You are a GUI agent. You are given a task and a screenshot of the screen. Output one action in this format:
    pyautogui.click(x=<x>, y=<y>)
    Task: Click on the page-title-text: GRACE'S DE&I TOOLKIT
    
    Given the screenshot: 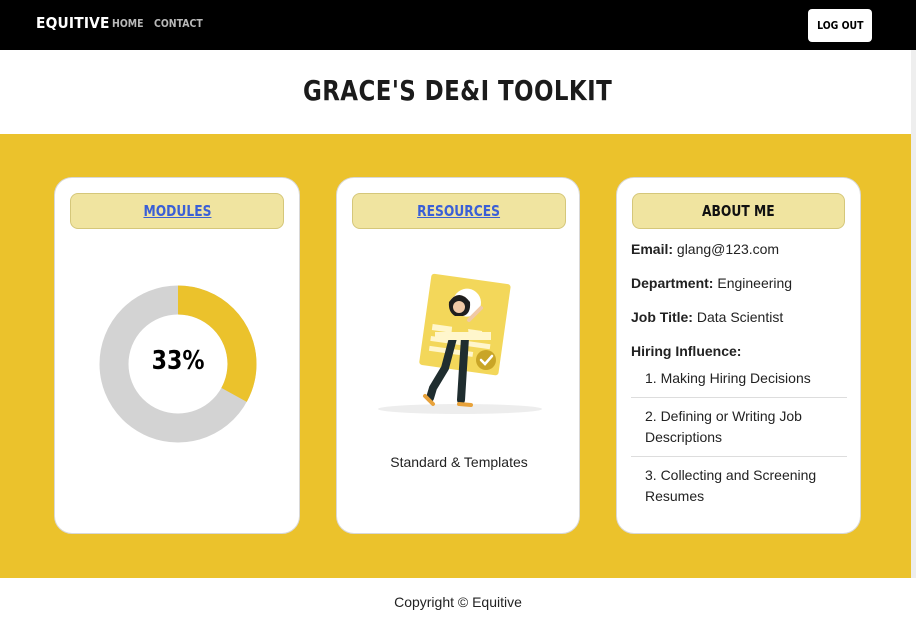 What is the action you would take?
    pyautogui.click(x=458, y=90)
    